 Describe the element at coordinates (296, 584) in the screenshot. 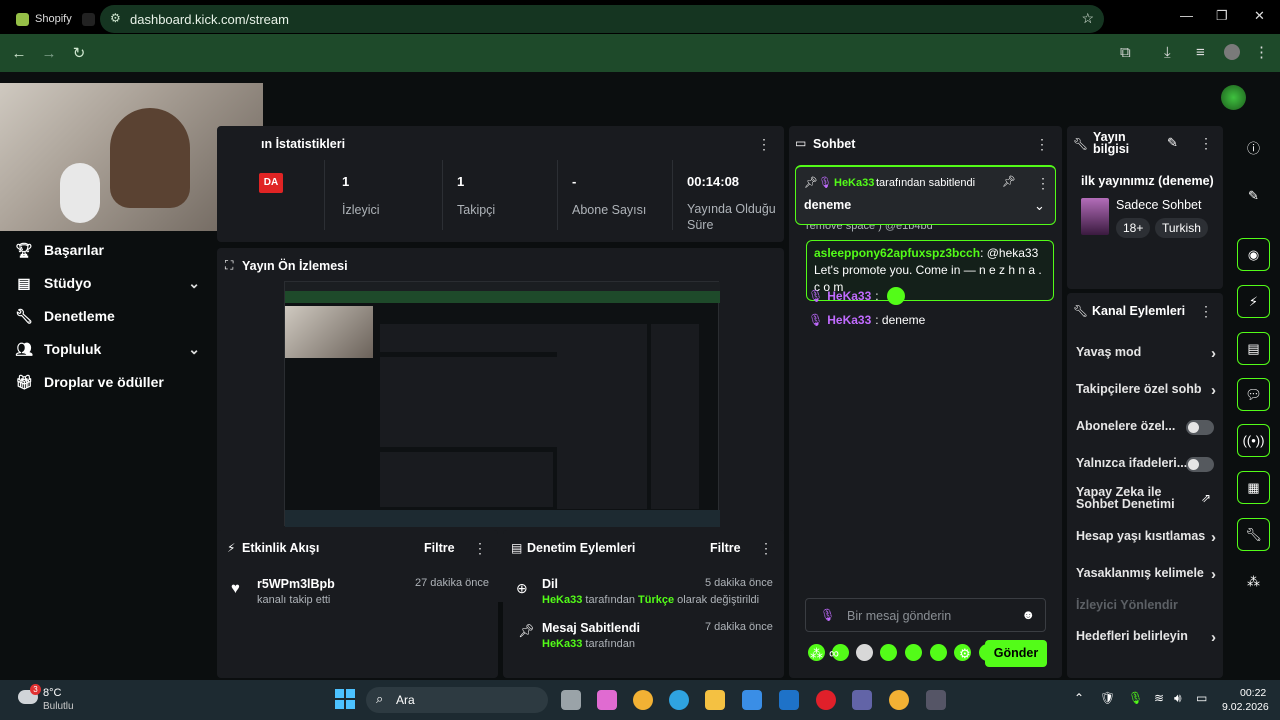

I see `activity-user: r5WPm3lBpb` at that location.